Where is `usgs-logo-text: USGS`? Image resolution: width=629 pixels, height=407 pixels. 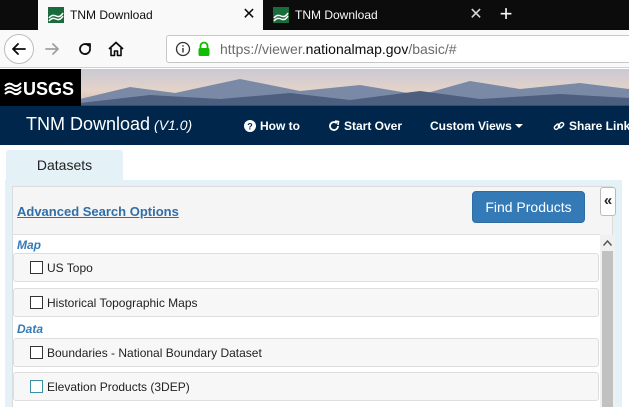
usgs-logo-text: USGS is located at coordinates (48, 89).